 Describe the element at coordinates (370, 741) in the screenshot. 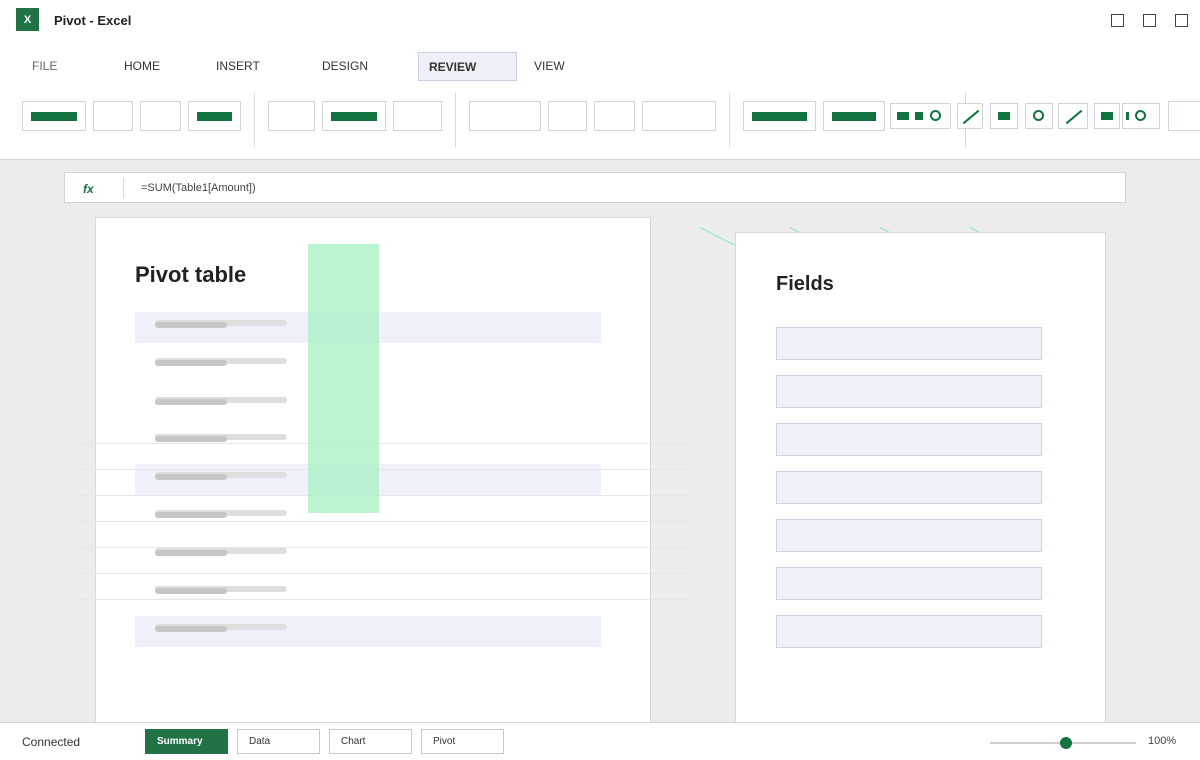

I see `sheet-tab-chart: Chart` at that location.